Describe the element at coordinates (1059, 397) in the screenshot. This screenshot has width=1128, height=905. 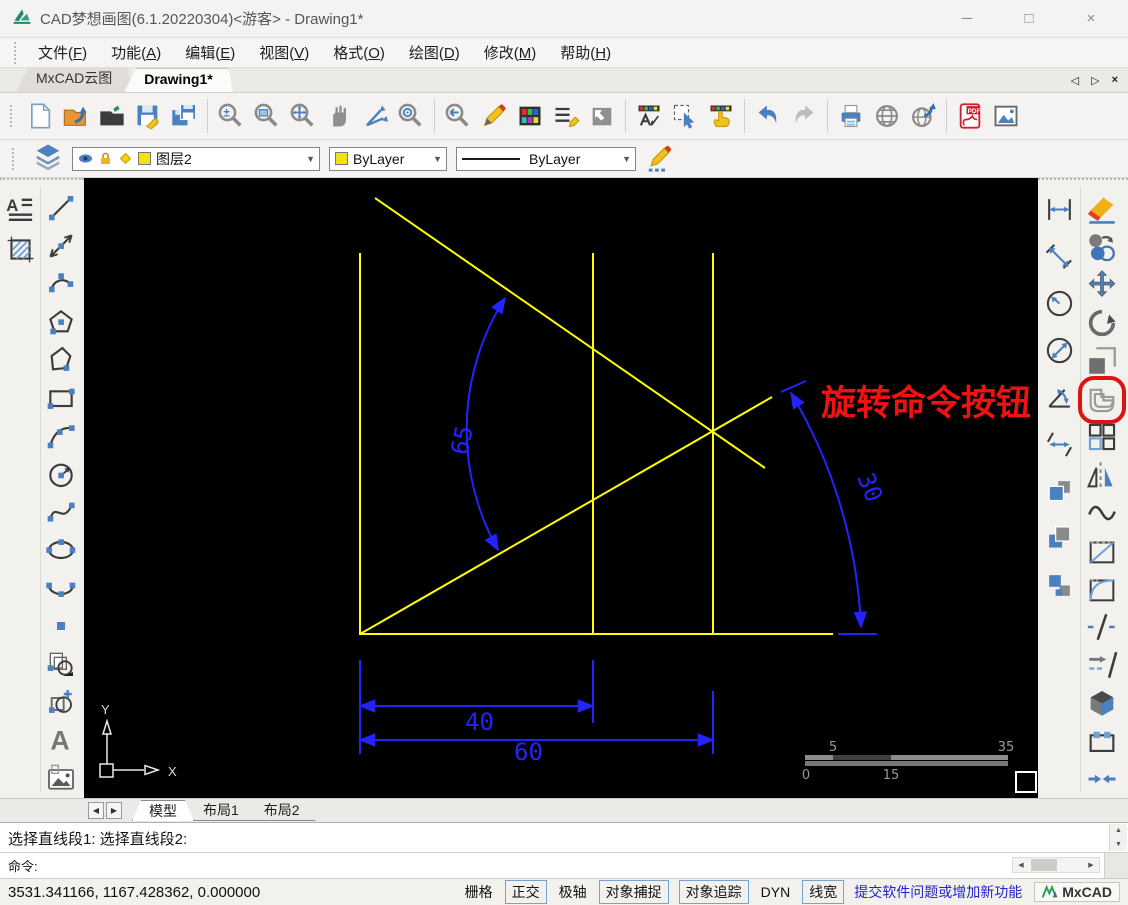
I see `dim-angular-button` at that location.